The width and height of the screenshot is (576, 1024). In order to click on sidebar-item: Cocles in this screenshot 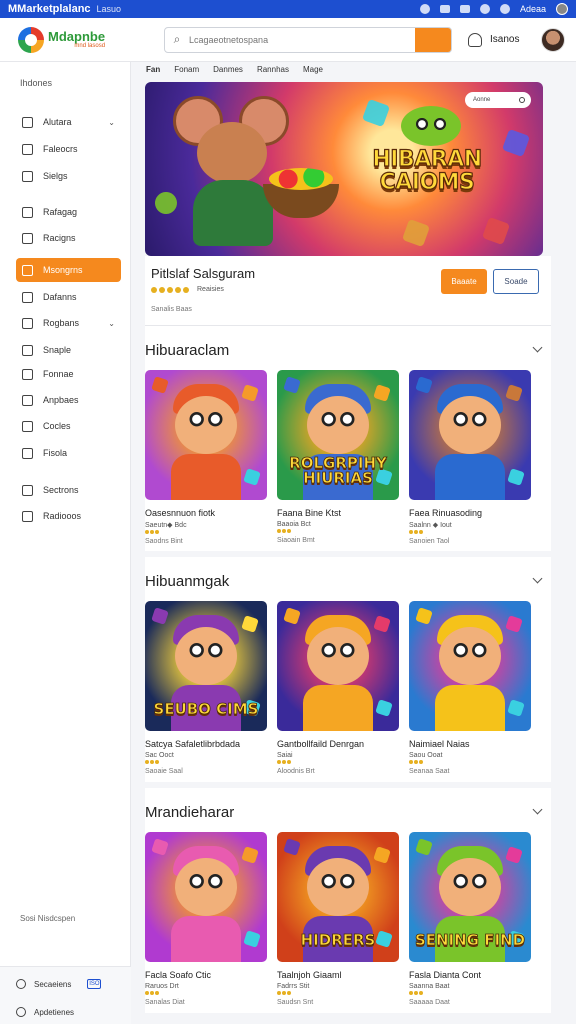, I will do `click(68, 426)`.